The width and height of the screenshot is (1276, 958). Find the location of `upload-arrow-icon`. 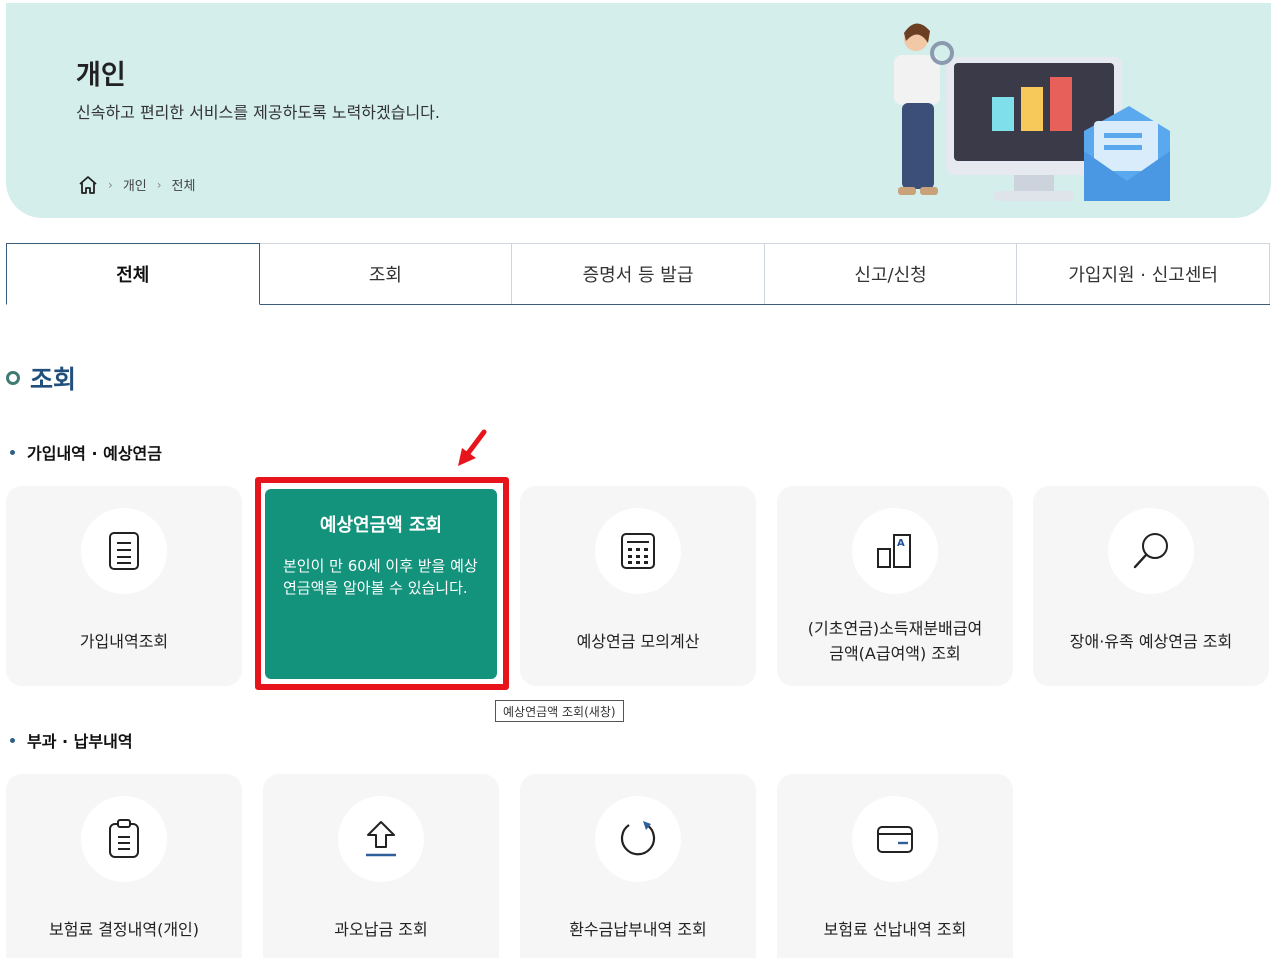

upload-arrow-icon is located at coordinates (381, 839).